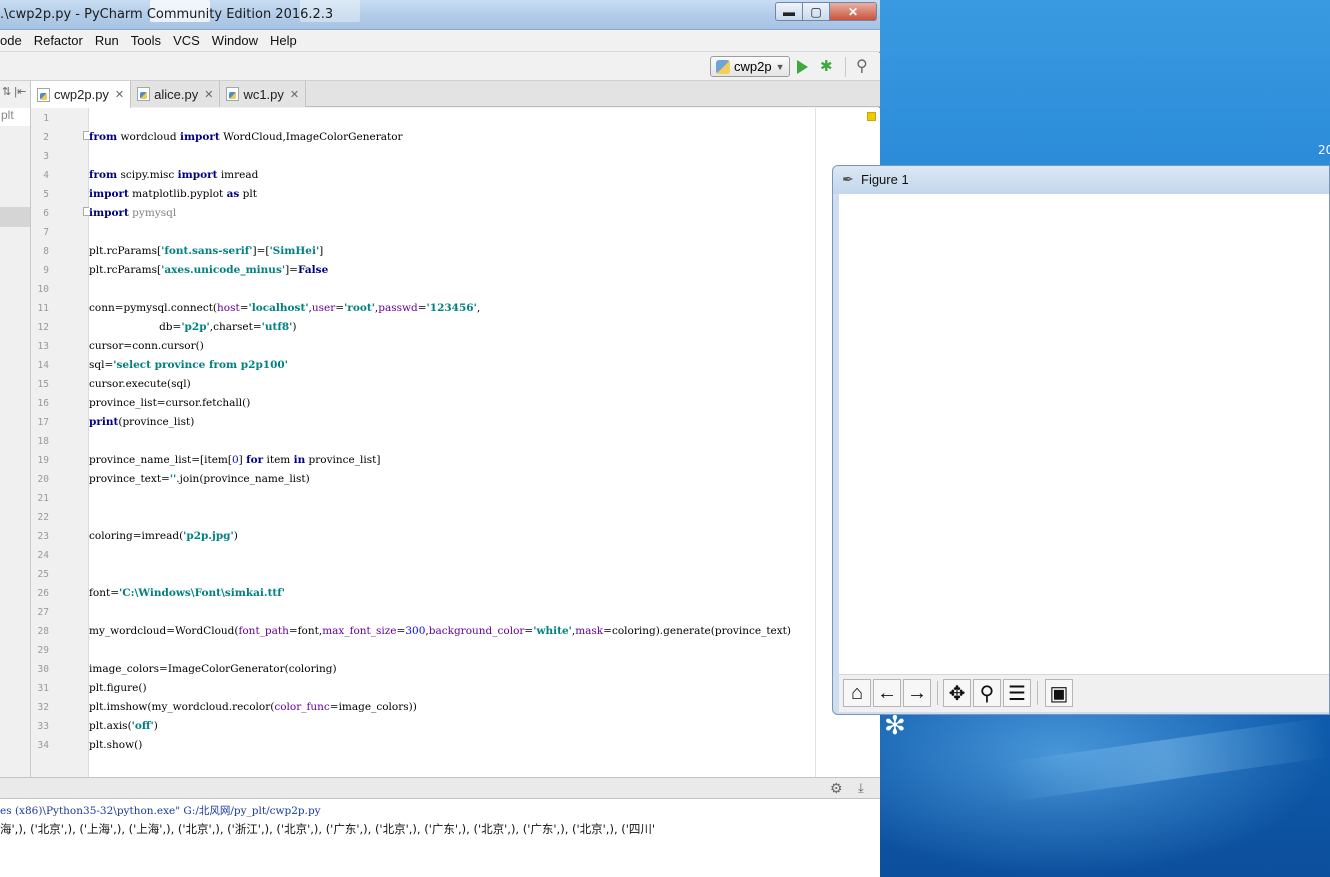 The height and width of the screenshot is (877, 1330). Describe the element at coordinates (816, 11) in the screenshot. I see `maximize-button: ▢` at that location.